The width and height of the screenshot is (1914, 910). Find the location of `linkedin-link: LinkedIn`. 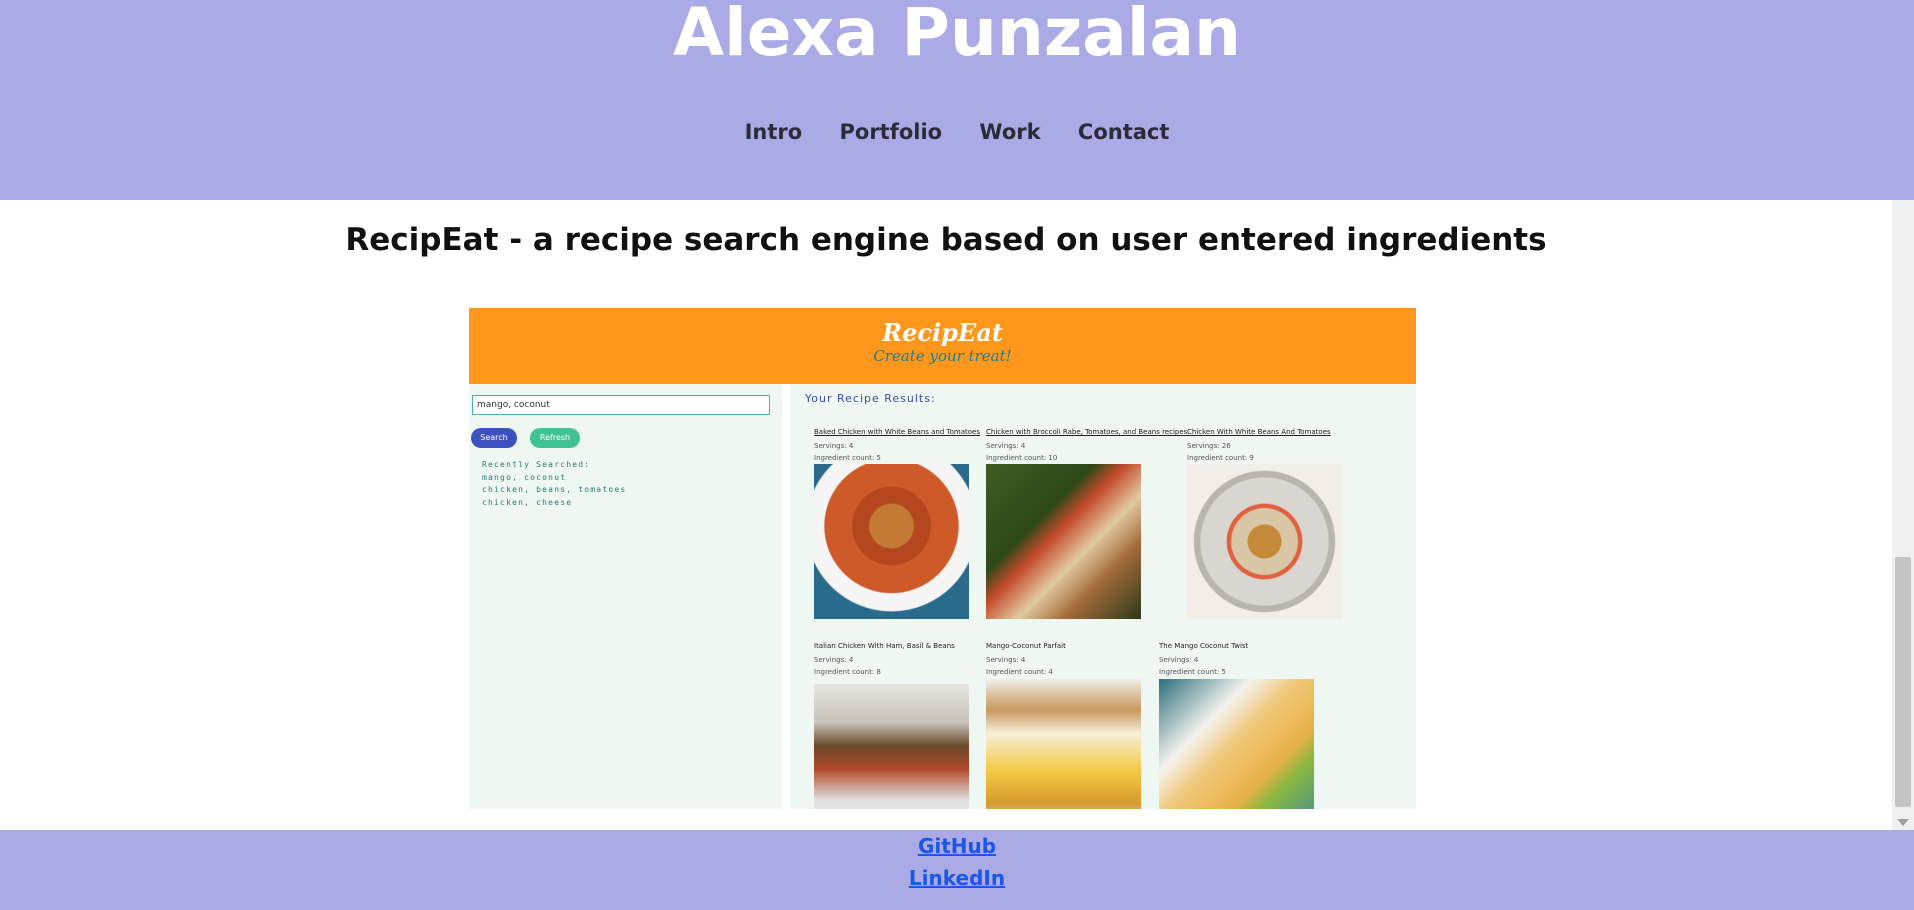

linkedin-link: LinkedIn is located at coordinates (957, 878).